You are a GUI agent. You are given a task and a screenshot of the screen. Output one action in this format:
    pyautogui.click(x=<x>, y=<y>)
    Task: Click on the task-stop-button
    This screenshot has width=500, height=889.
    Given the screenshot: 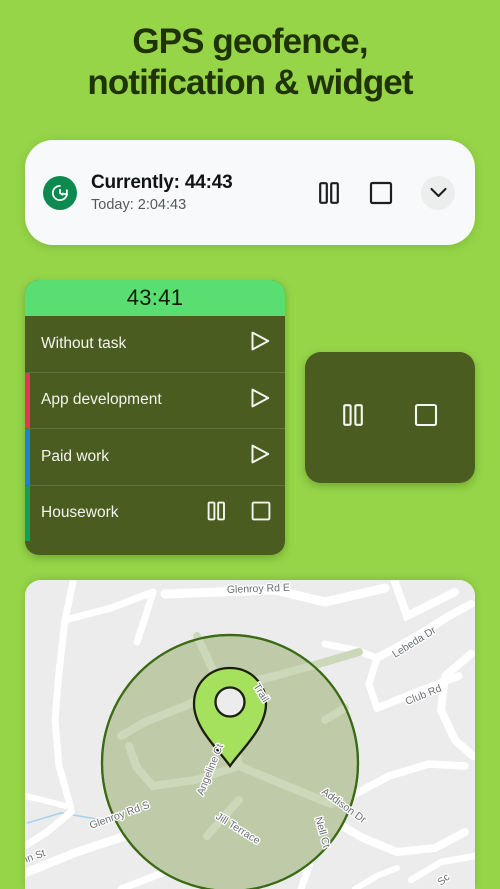 What is the action you would take?
    pyautogui.click(x=261, y=513)
    